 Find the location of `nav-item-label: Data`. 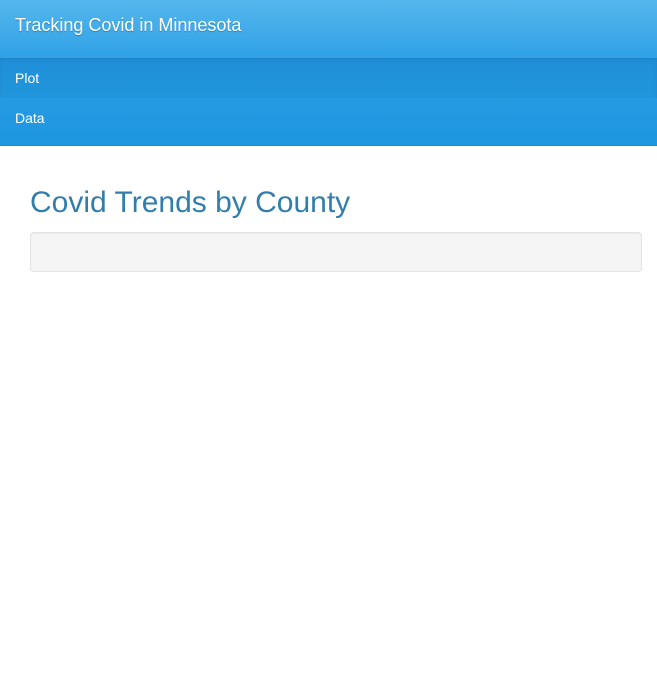

nav-item-label: Data is located at coordinates (30, 118).